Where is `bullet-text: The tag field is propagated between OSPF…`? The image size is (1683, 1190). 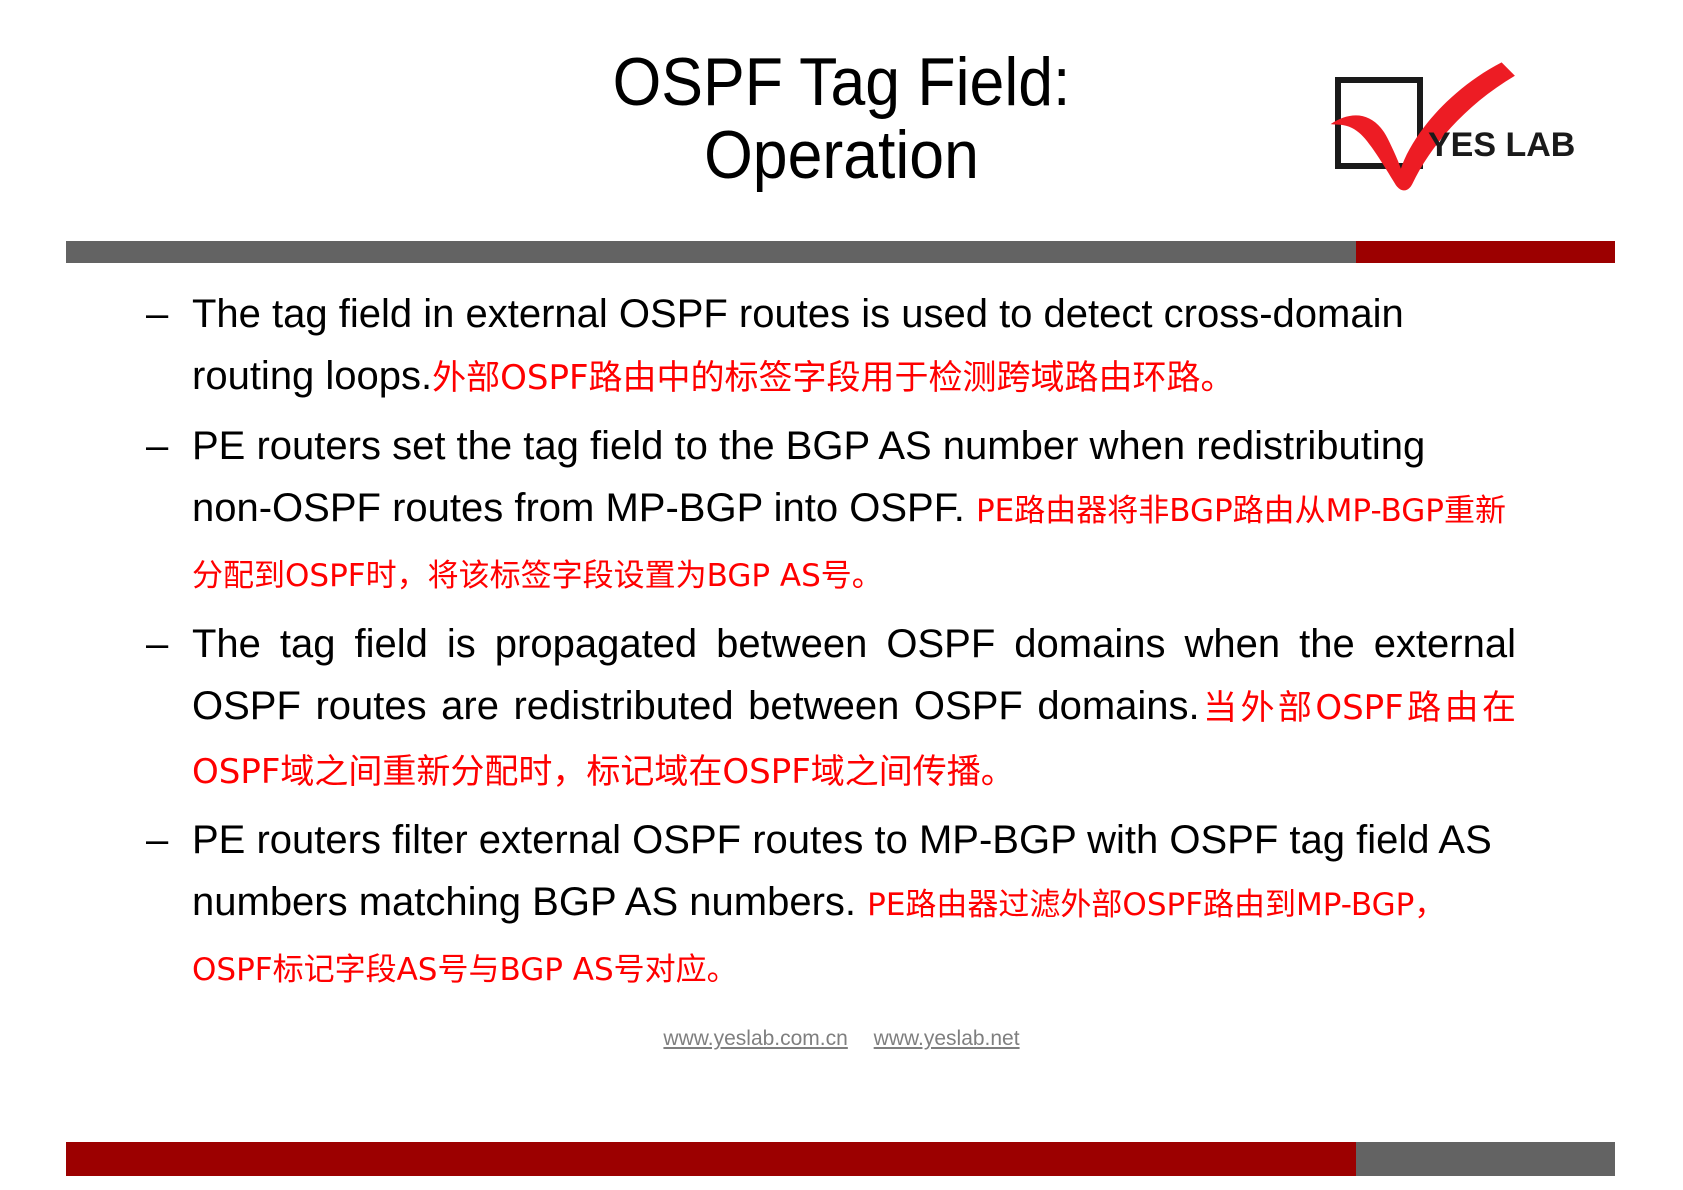 bullet-text: The tag field is propagated between OSPF… is located at coordinates (854, 708).